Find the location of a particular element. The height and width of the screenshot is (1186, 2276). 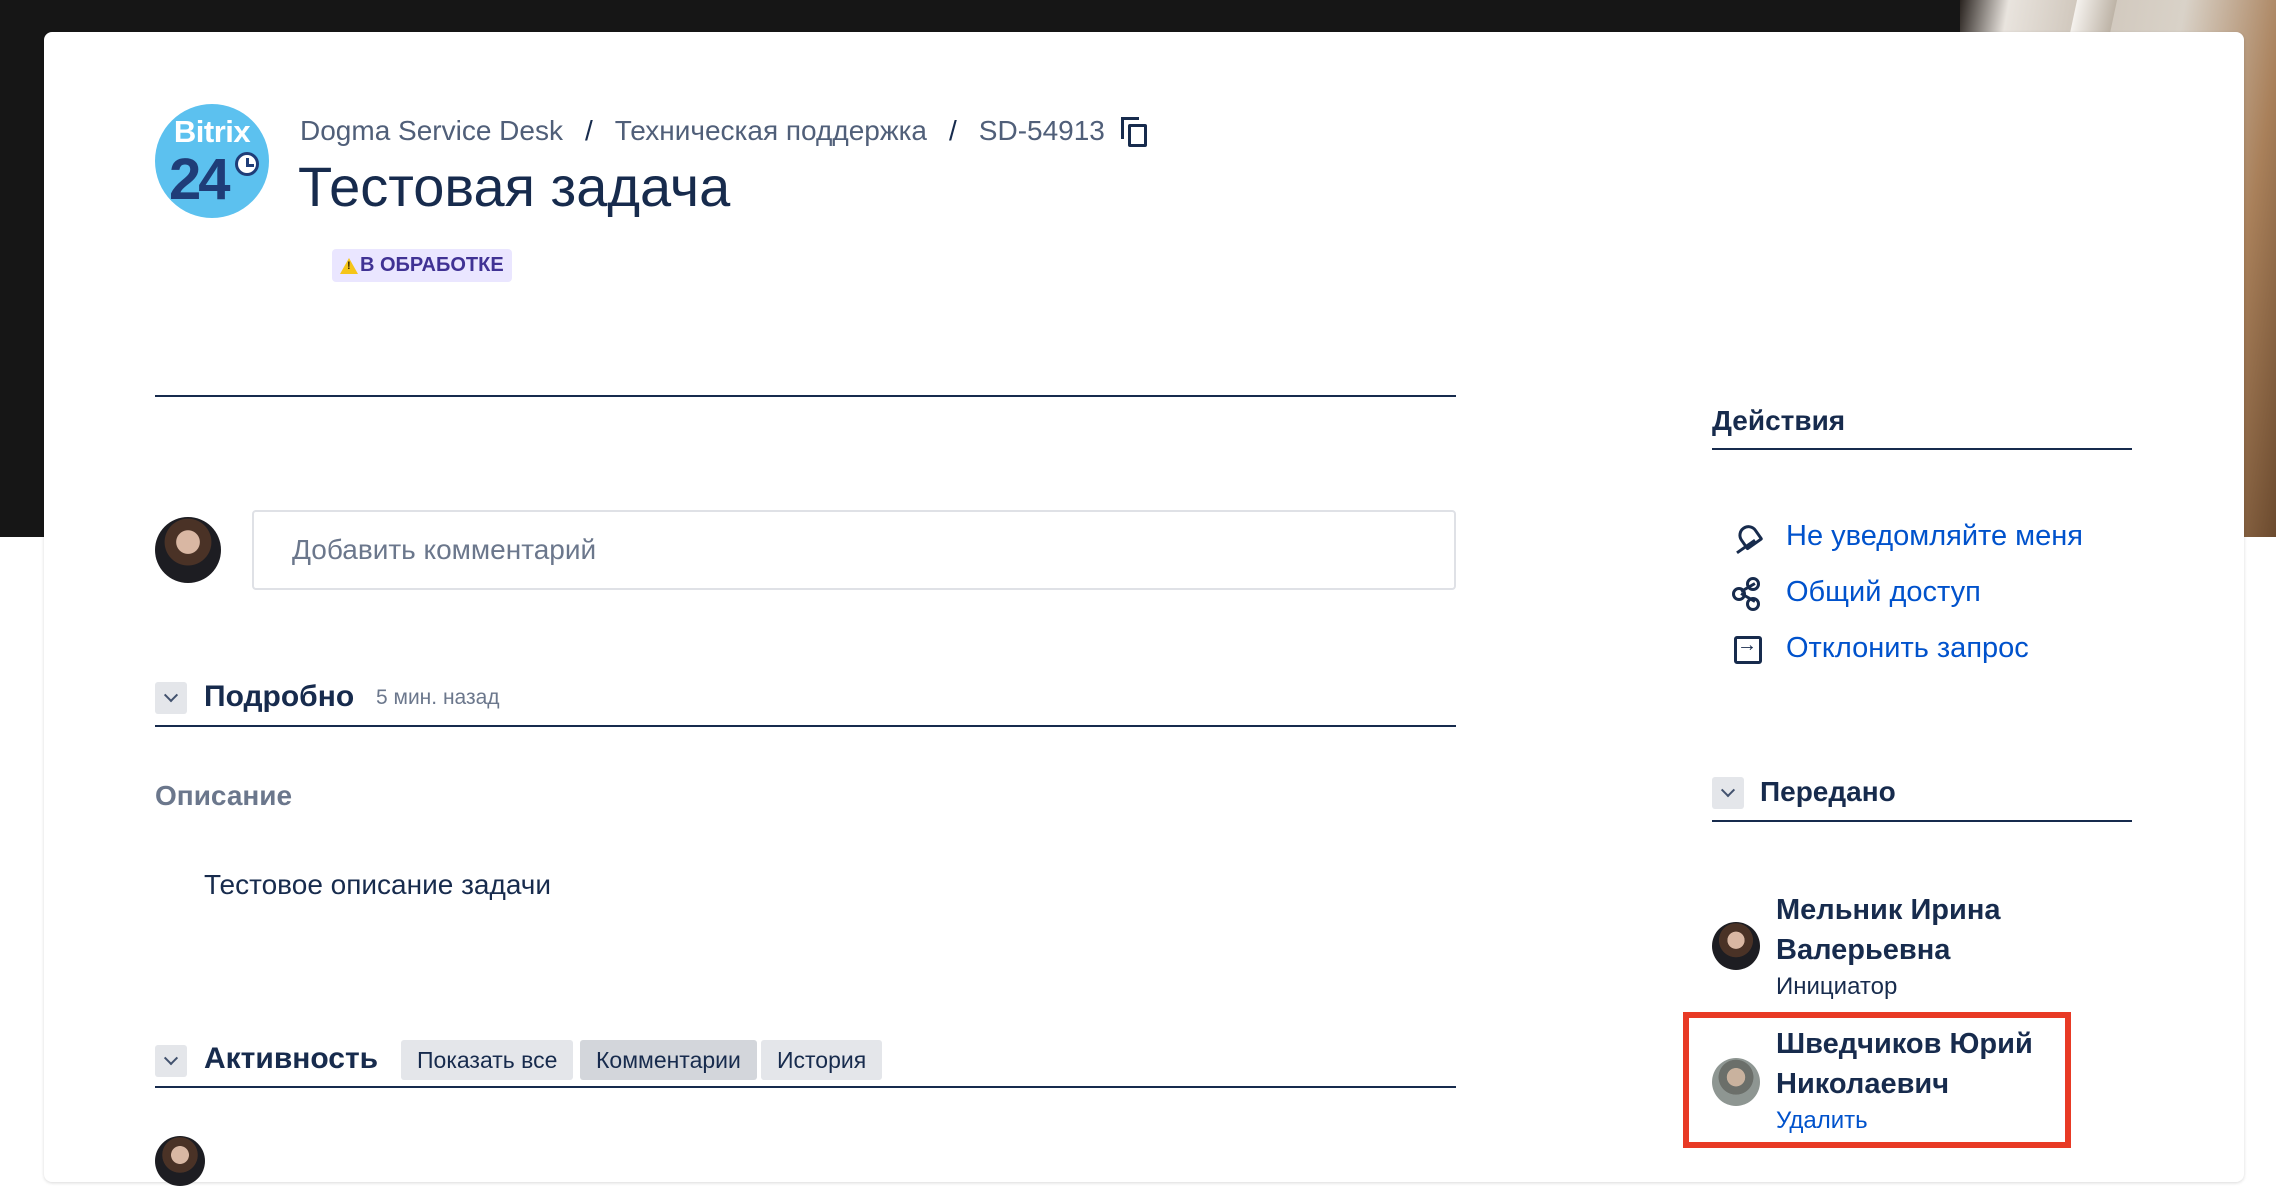

filter-comments: Комментарии is located at coordinates (668, 1060).